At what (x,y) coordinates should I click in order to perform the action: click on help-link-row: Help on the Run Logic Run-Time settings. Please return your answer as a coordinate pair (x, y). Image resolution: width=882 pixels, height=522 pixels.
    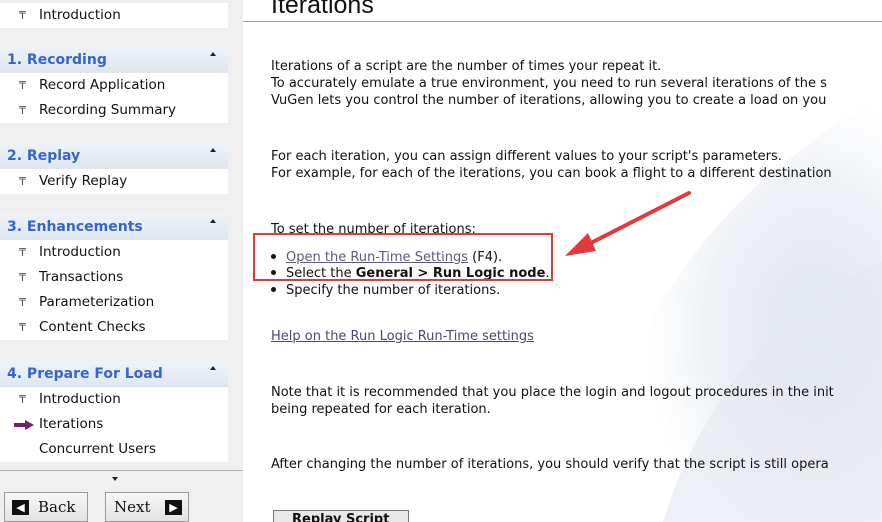
    Looking at the image, I should click on (402, 337).